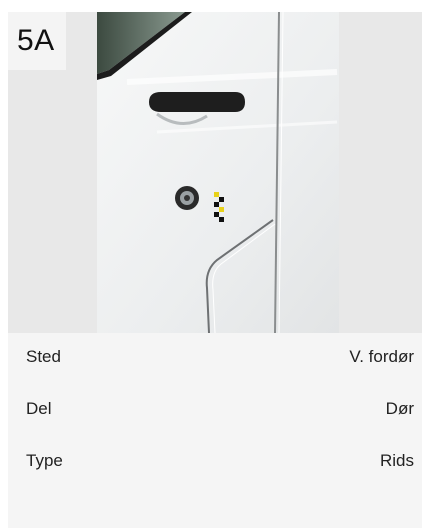  Describe the element at coordinates (39, 408) in the screenshot. I see `detail-label: Del` at that location.